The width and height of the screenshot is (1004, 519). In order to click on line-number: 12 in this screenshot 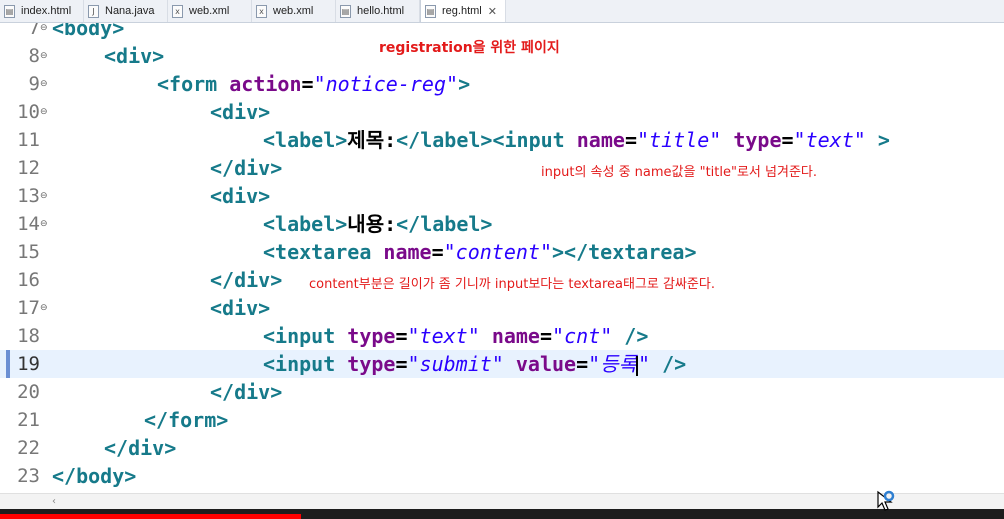, I will do `click(28, 168)`.